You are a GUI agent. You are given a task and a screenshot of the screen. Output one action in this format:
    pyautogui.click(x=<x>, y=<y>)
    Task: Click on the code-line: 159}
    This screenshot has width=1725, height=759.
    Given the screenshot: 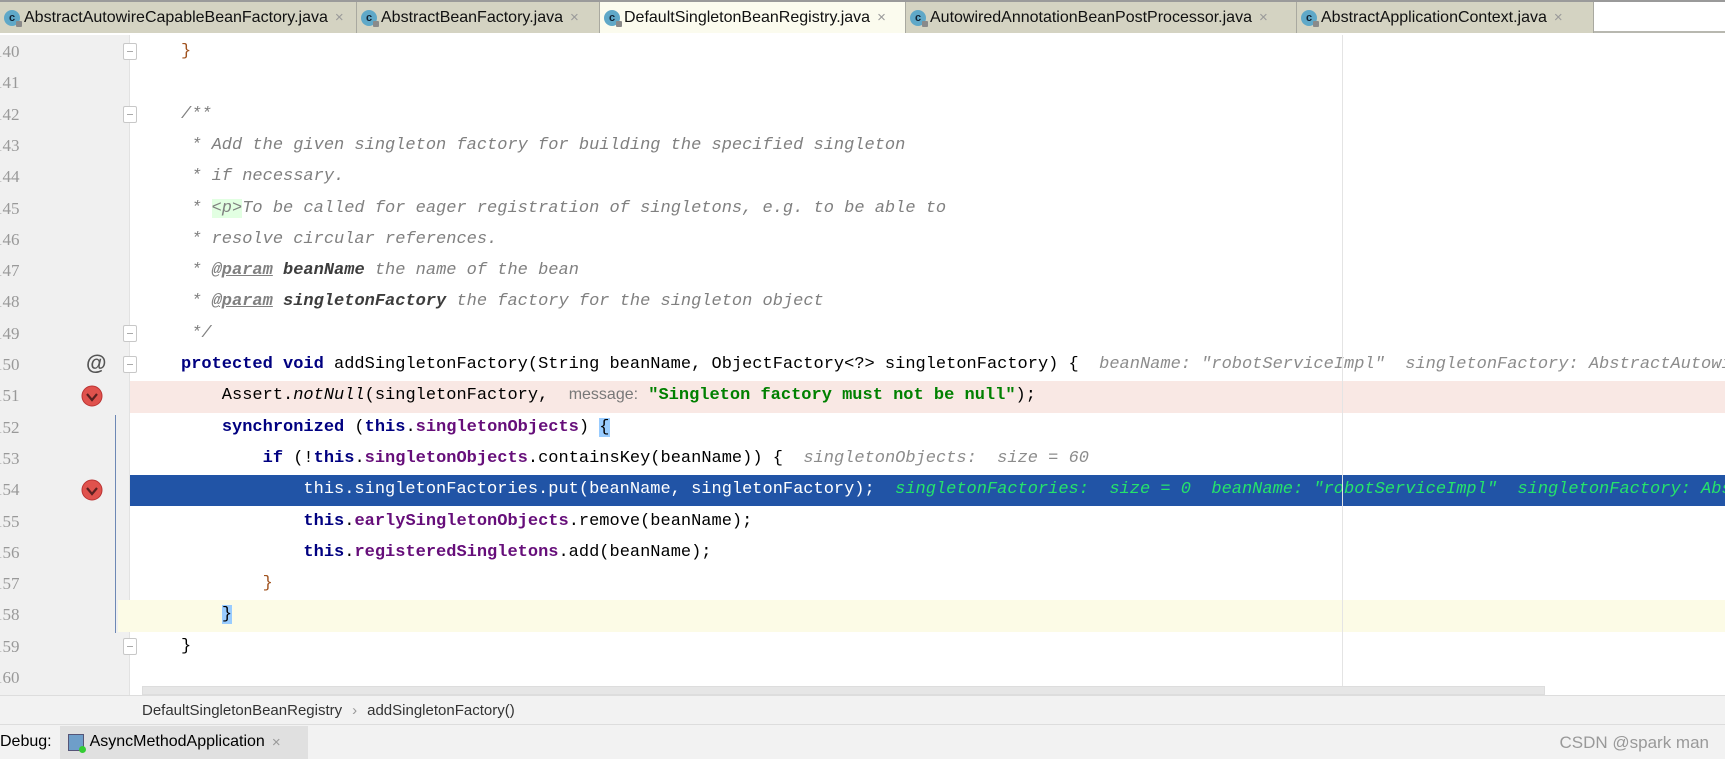 What is the action you would take?
    pyautogui.click(x=862, y=647)
    